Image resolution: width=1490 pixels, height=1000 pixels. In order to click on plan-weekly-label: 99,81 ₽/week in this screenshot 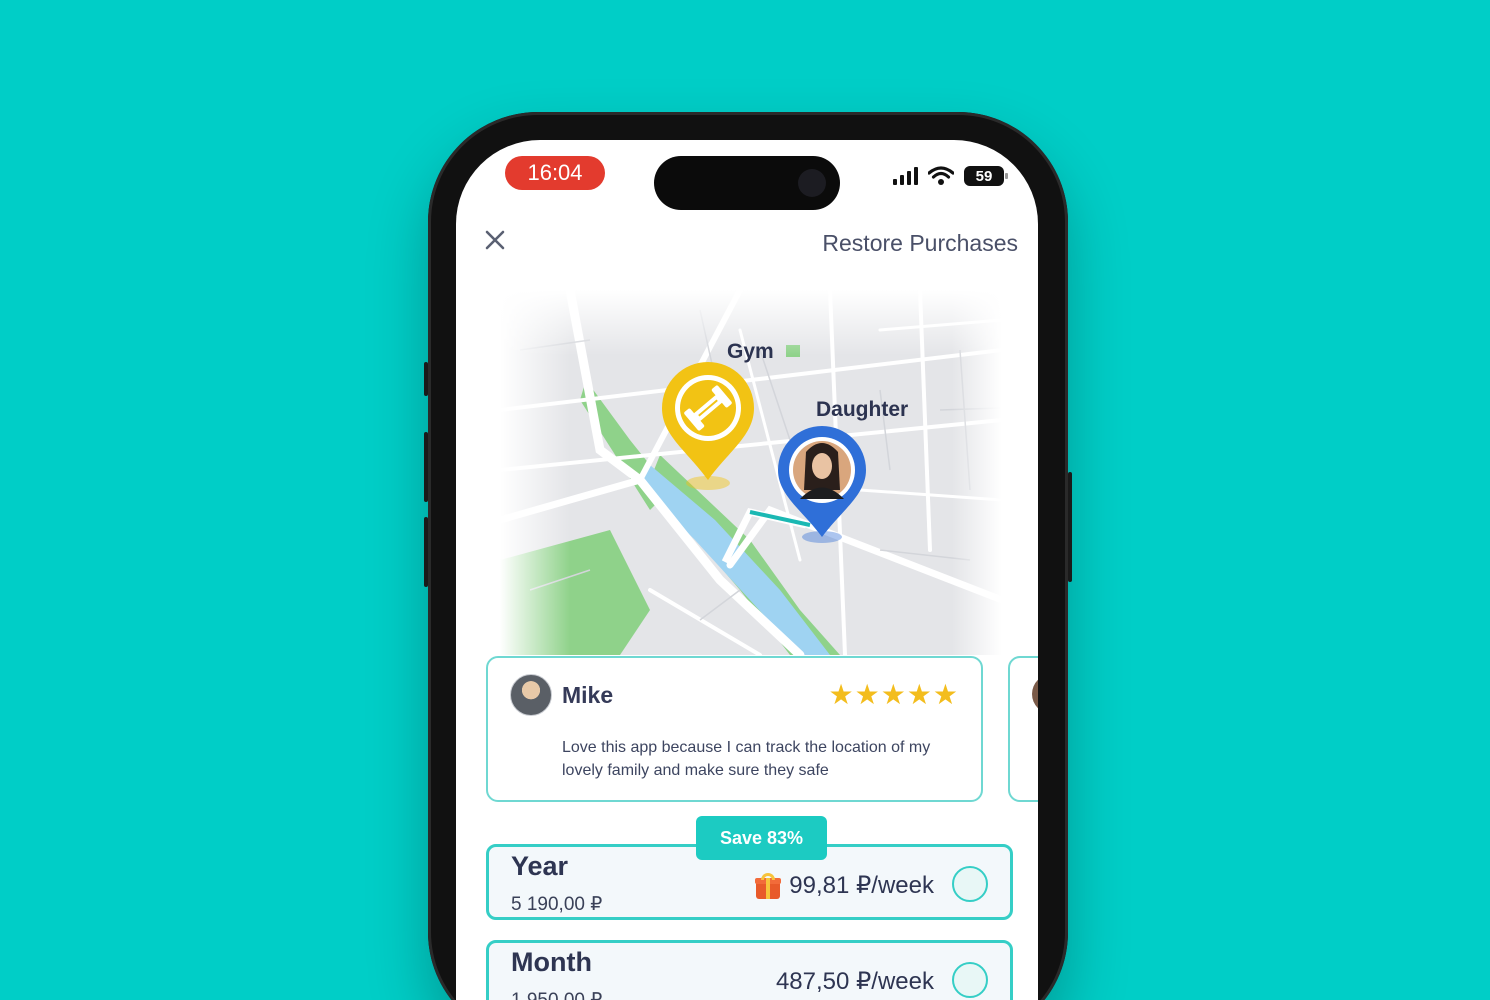, I will do `click(861, 885)`.